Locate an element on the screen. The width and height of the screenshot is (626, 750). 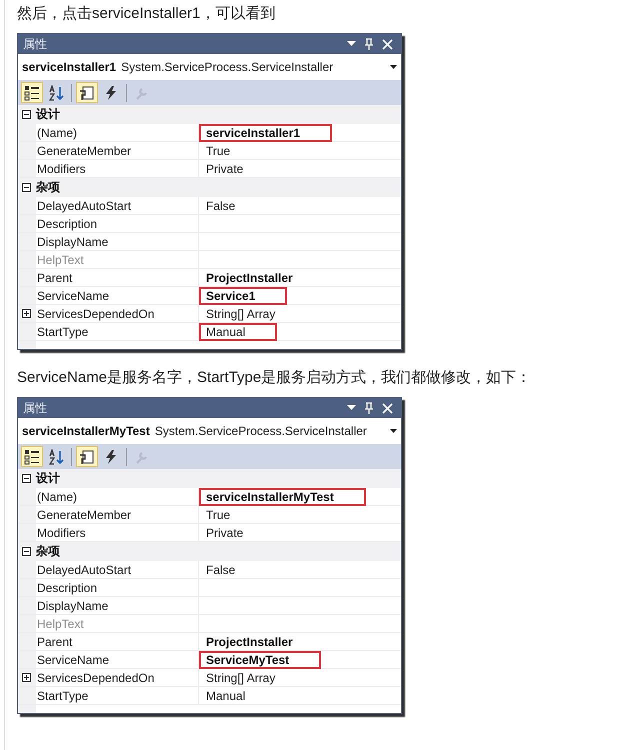
property-value: ServiceMyTest is located at coordinates (260, 659).